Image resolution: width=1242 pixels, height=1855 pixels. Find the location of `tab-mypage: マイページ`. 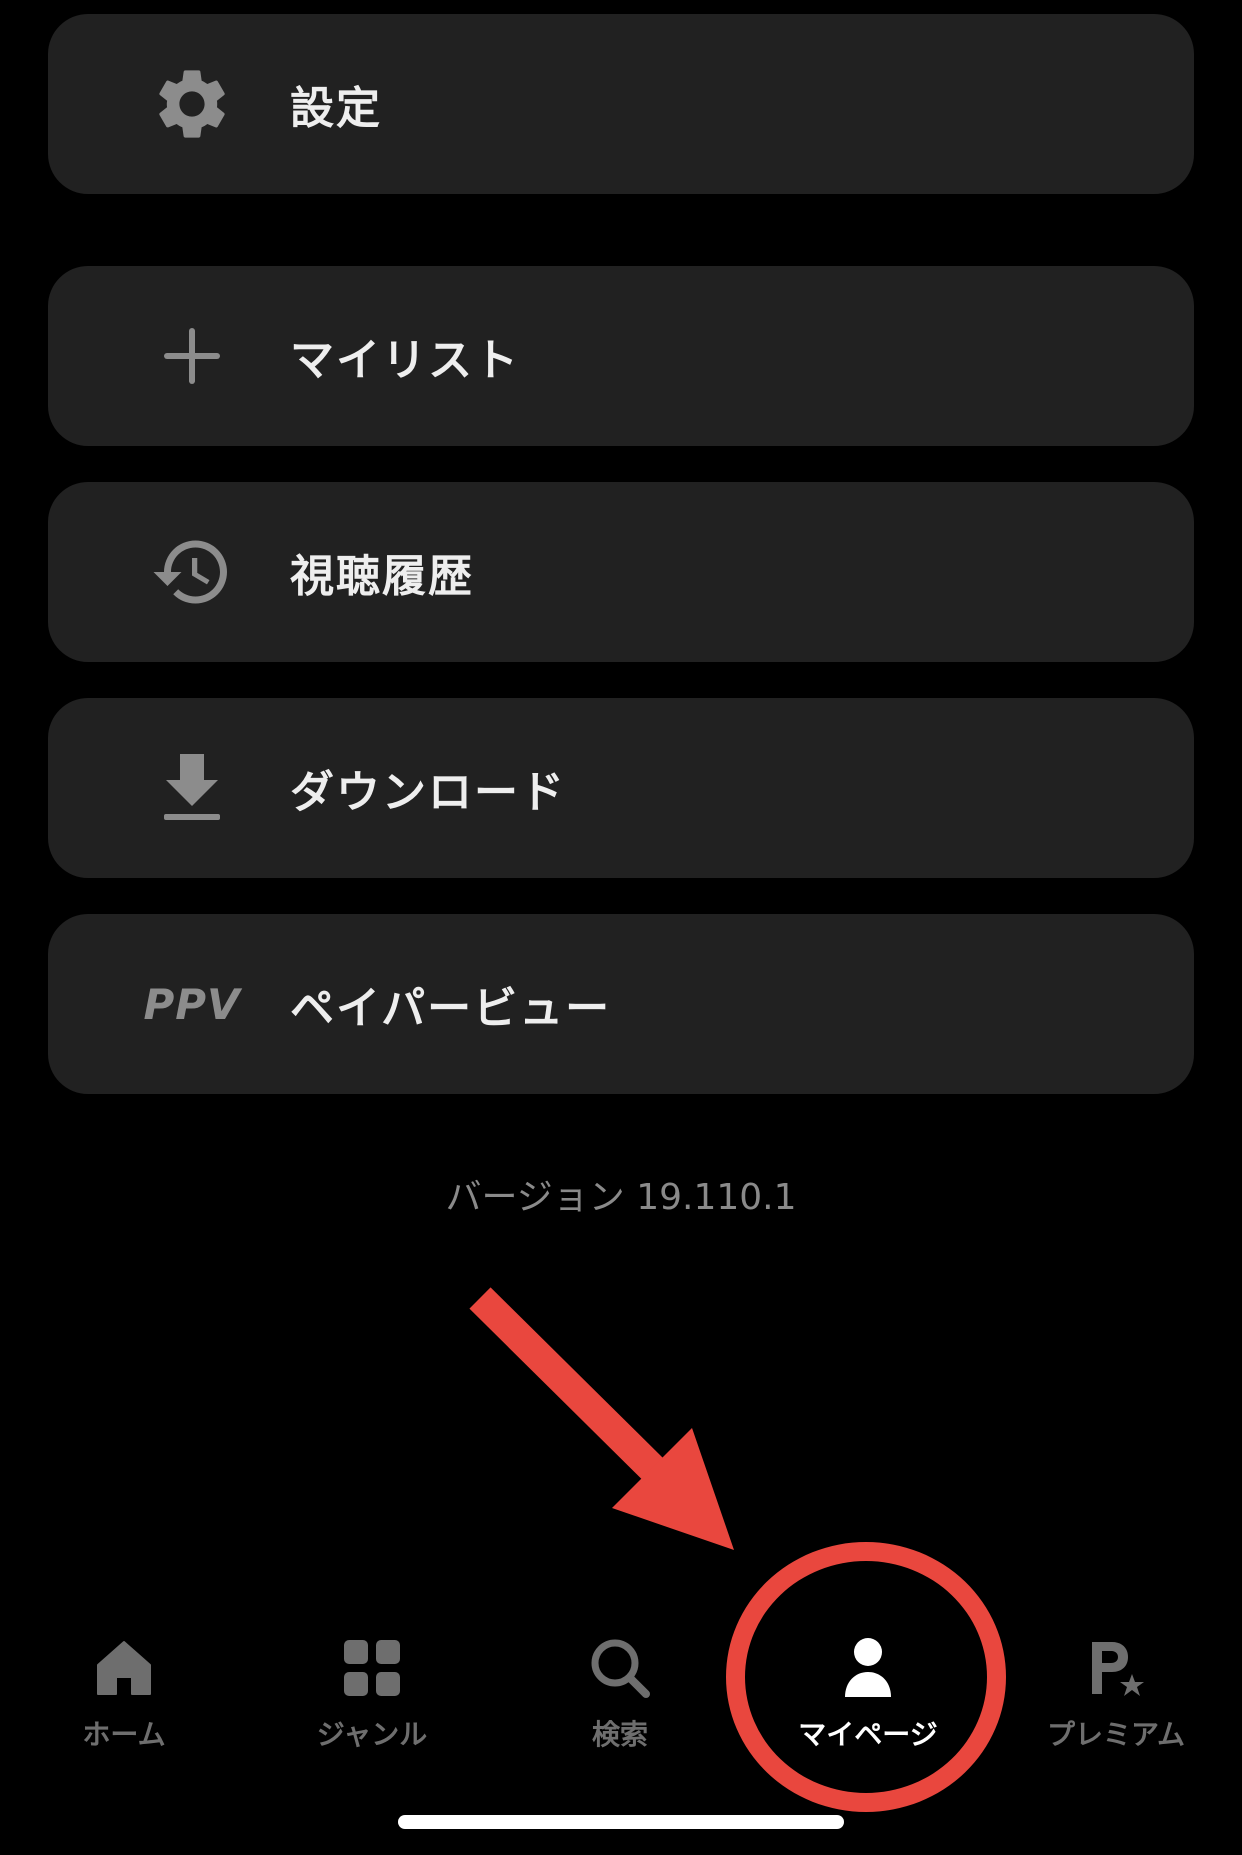

tab-mypage: マイページ is located at coordinates (868, 1685).